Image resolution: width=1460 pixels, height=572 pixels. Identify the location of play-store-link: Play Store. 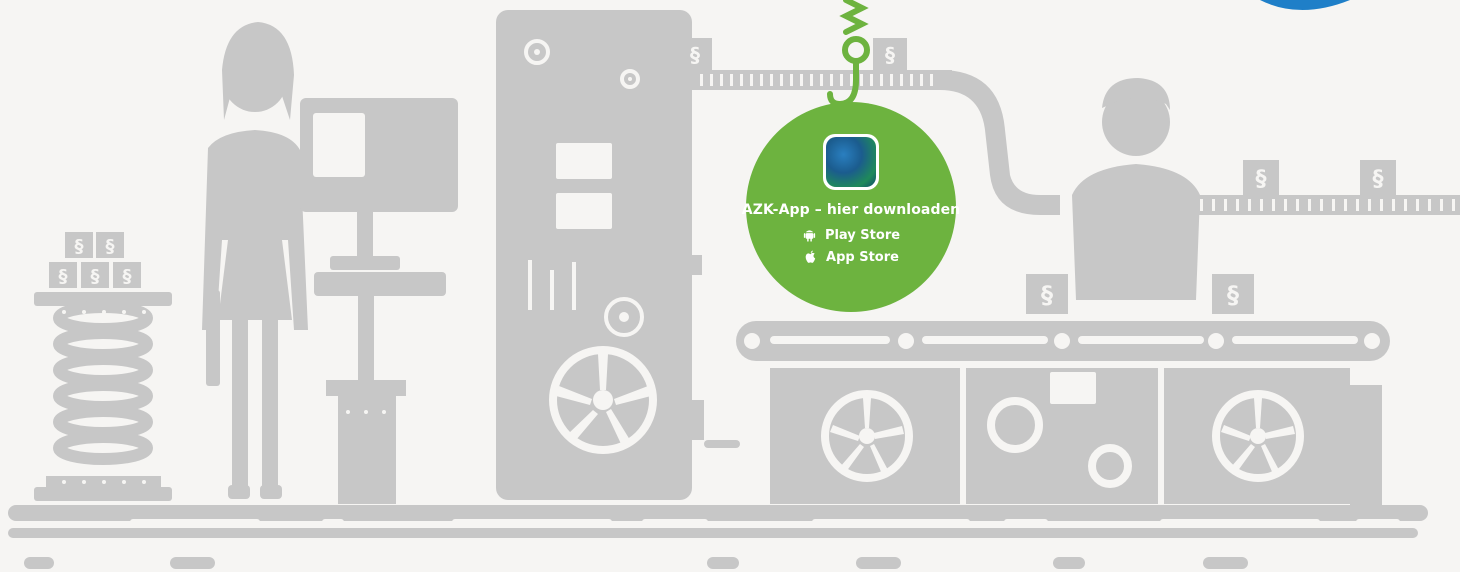
(851, 235).